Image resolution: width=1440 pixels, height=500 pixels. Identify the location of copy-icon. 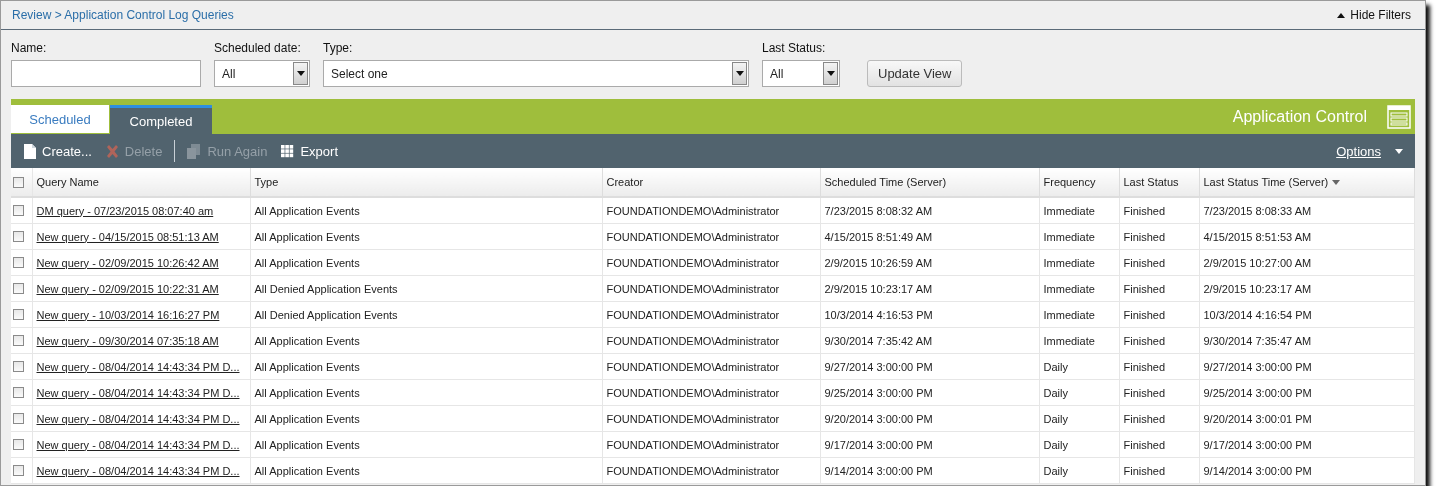
(194, 151).